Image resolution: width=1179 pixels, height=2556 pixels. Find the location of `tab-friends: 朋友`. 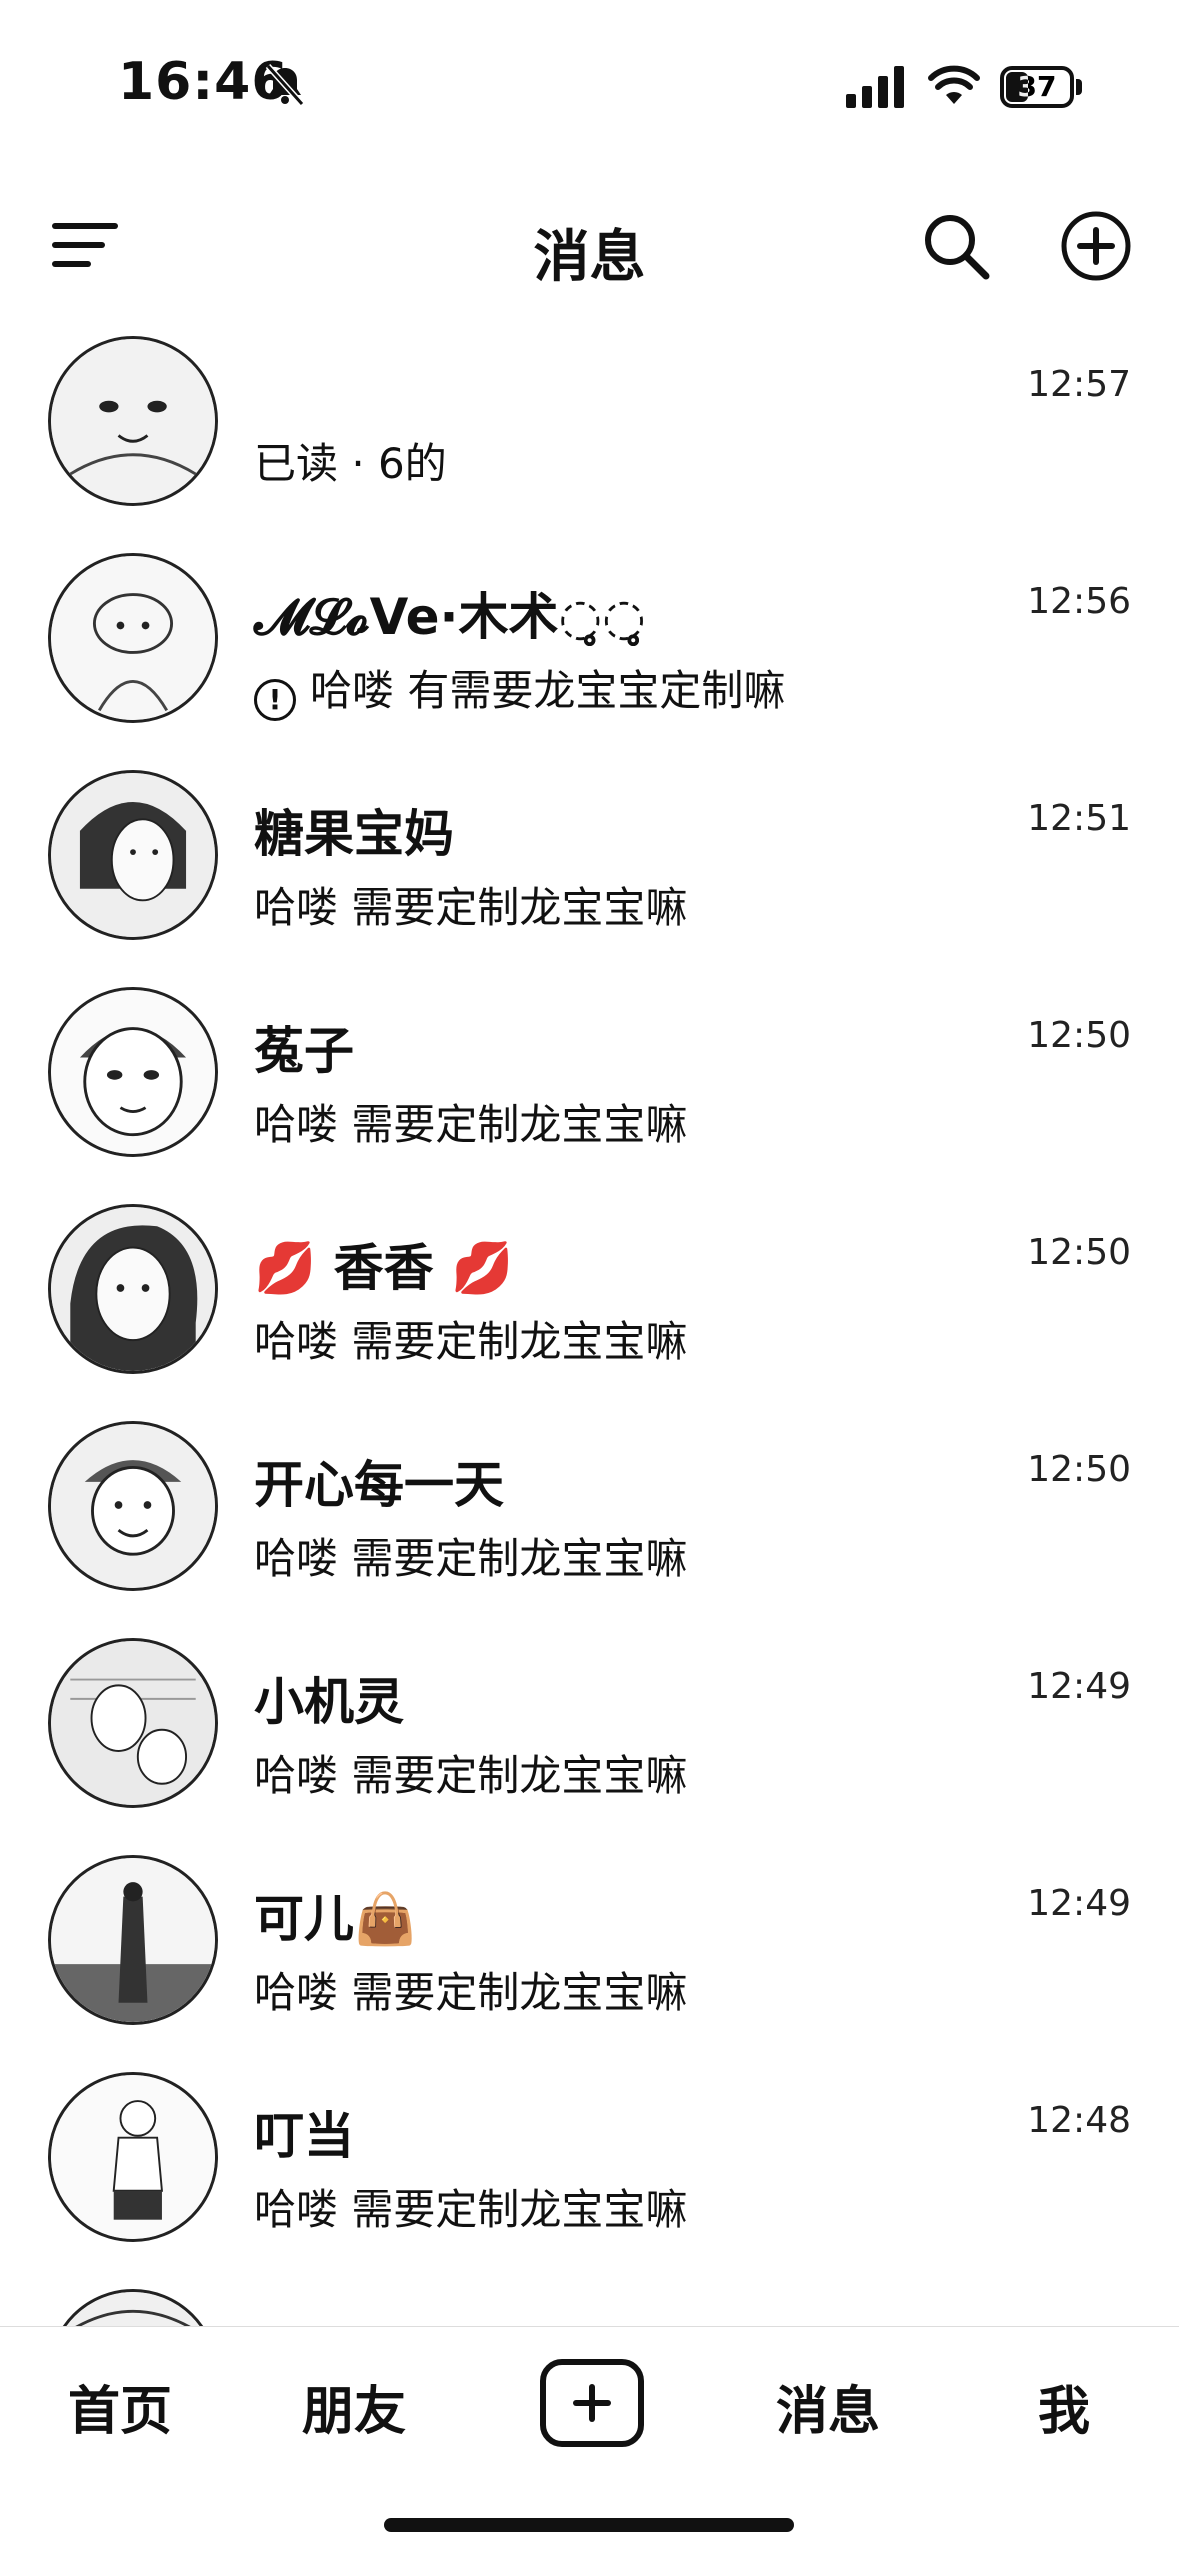

tab-friends: 朋友 is located at coordinates (354, 2406).